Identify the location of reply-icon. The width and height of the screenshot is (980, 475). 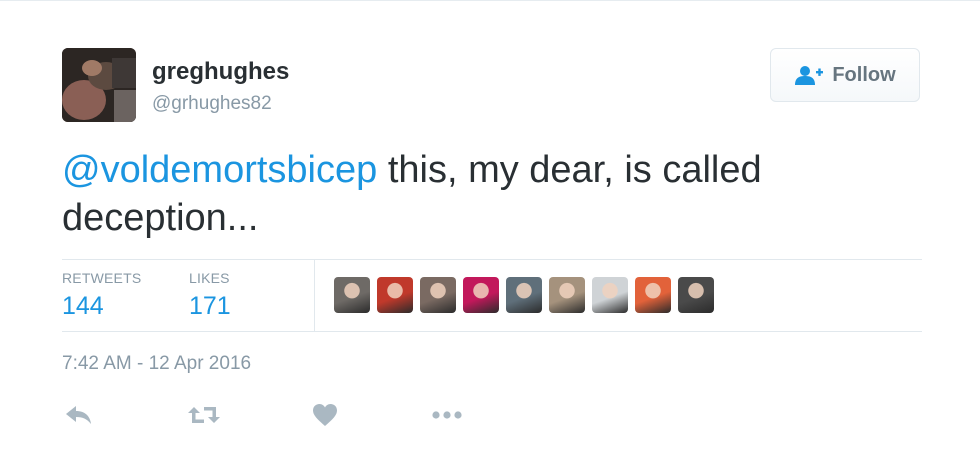
(78, 415).